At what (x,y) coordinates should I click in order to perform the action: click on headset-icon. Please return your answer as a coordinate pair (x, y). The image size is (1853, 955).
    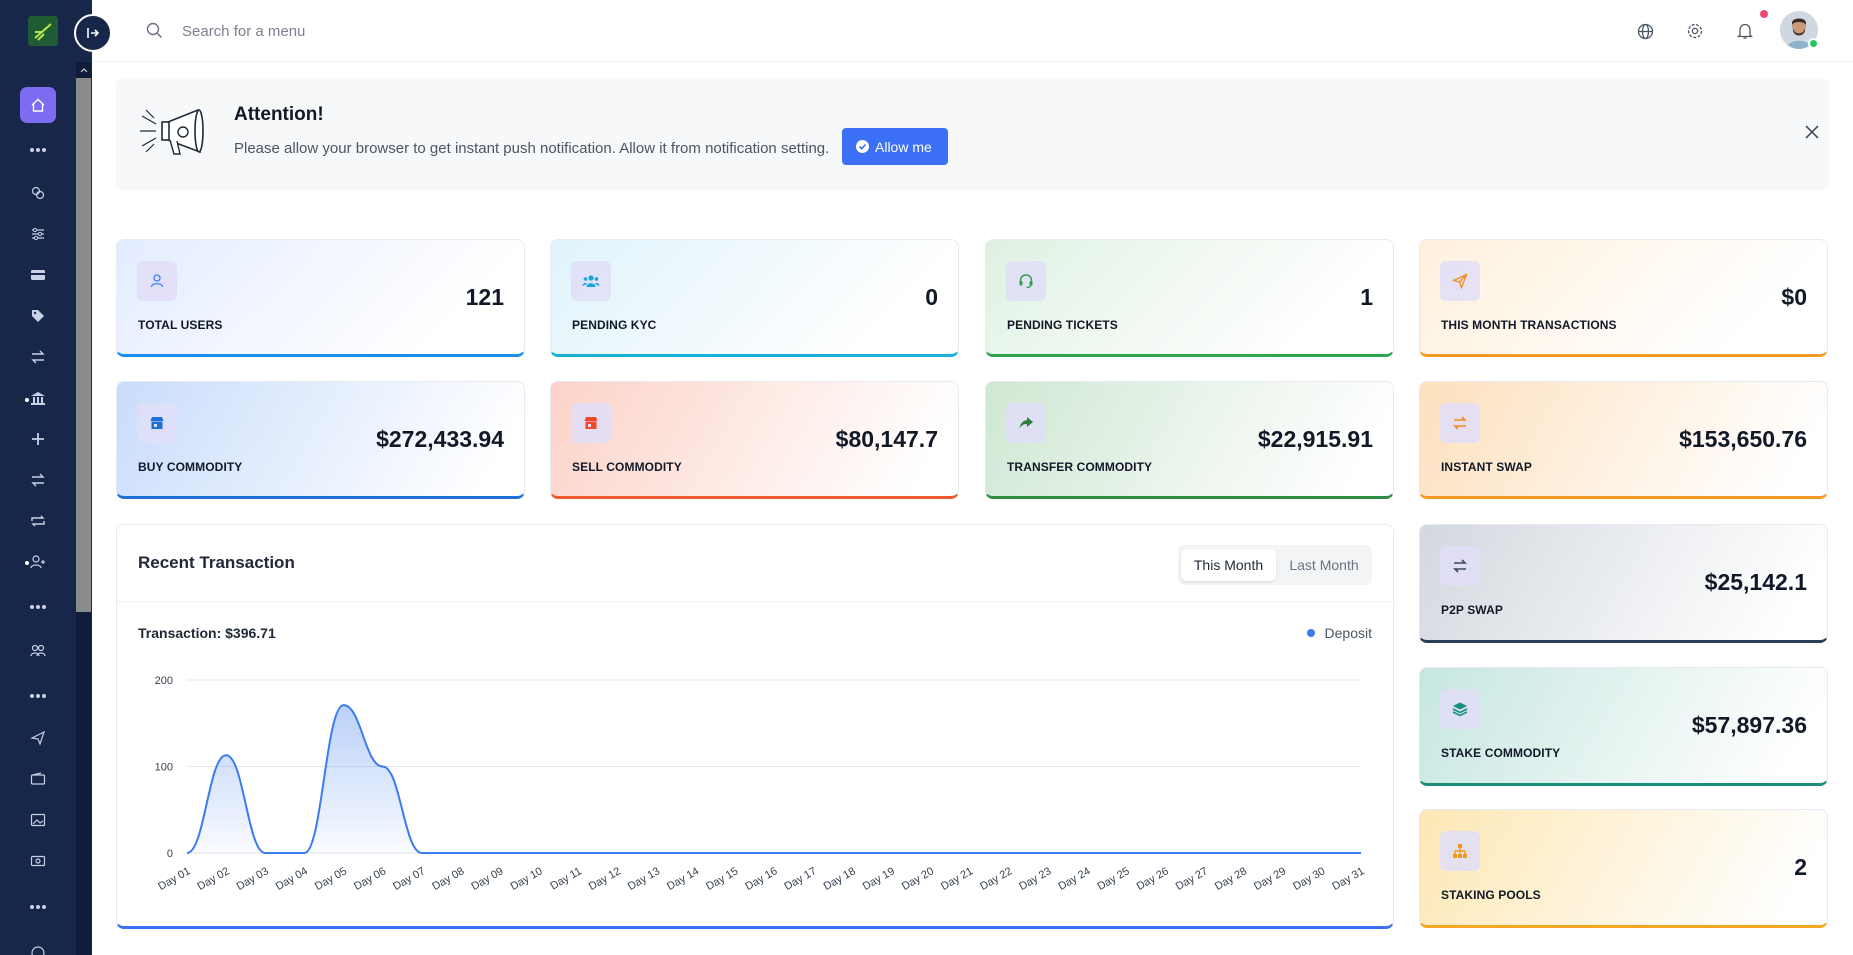
    Looking at the image, I should click on (1026, 281).